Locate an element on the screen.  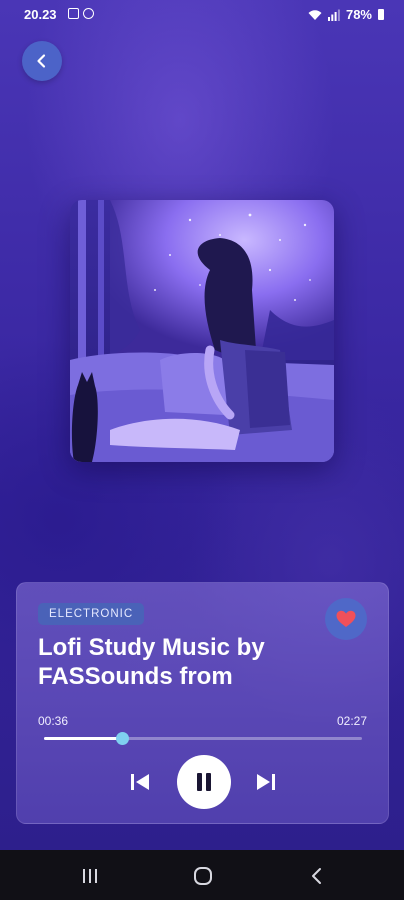
system-nav-bar is located at coordinates (202, 875).